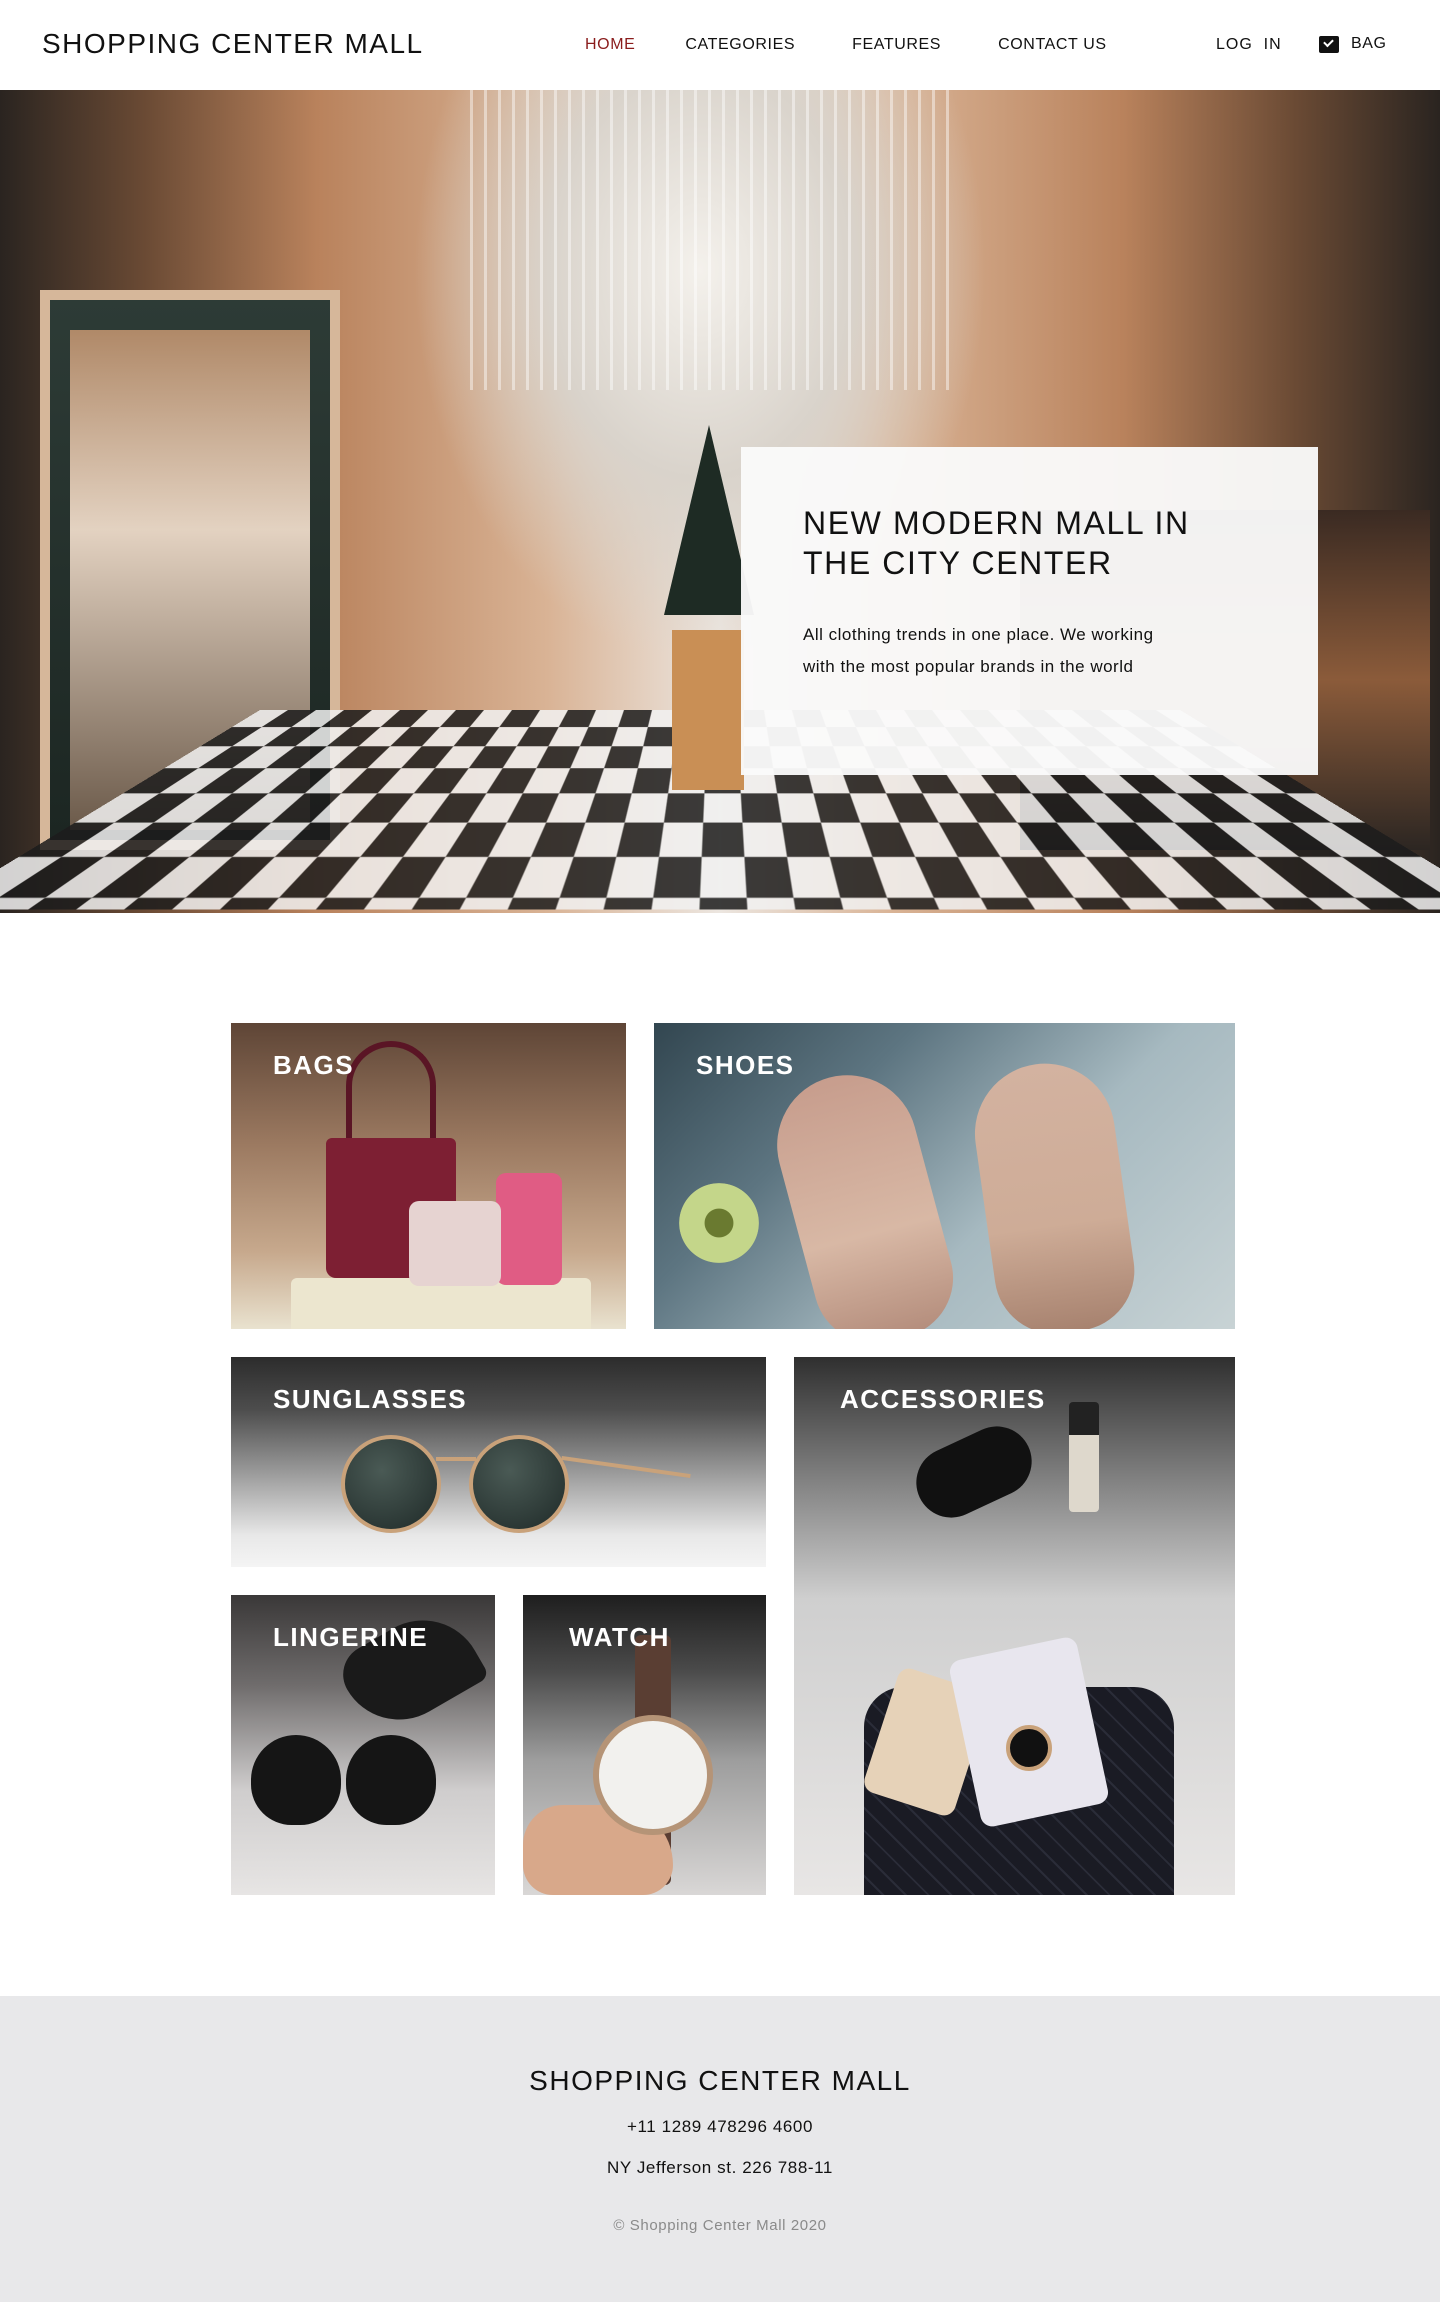  I want to click on hero-tree-box, so click(708, 710).